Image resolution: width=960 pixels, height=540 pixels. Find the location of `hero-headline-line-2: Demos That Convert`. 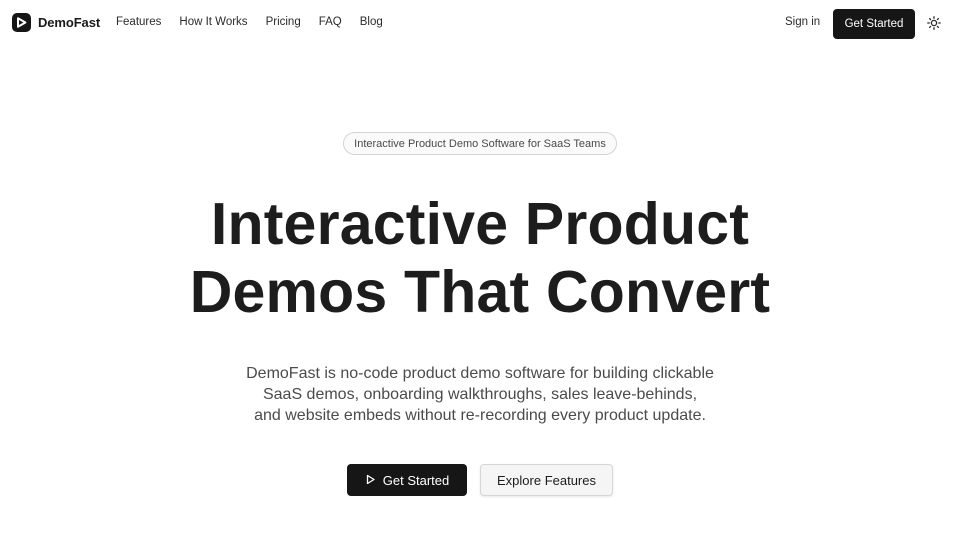

hero-headline-line-2: Demos That Convert is located at coordinates (480, 292).